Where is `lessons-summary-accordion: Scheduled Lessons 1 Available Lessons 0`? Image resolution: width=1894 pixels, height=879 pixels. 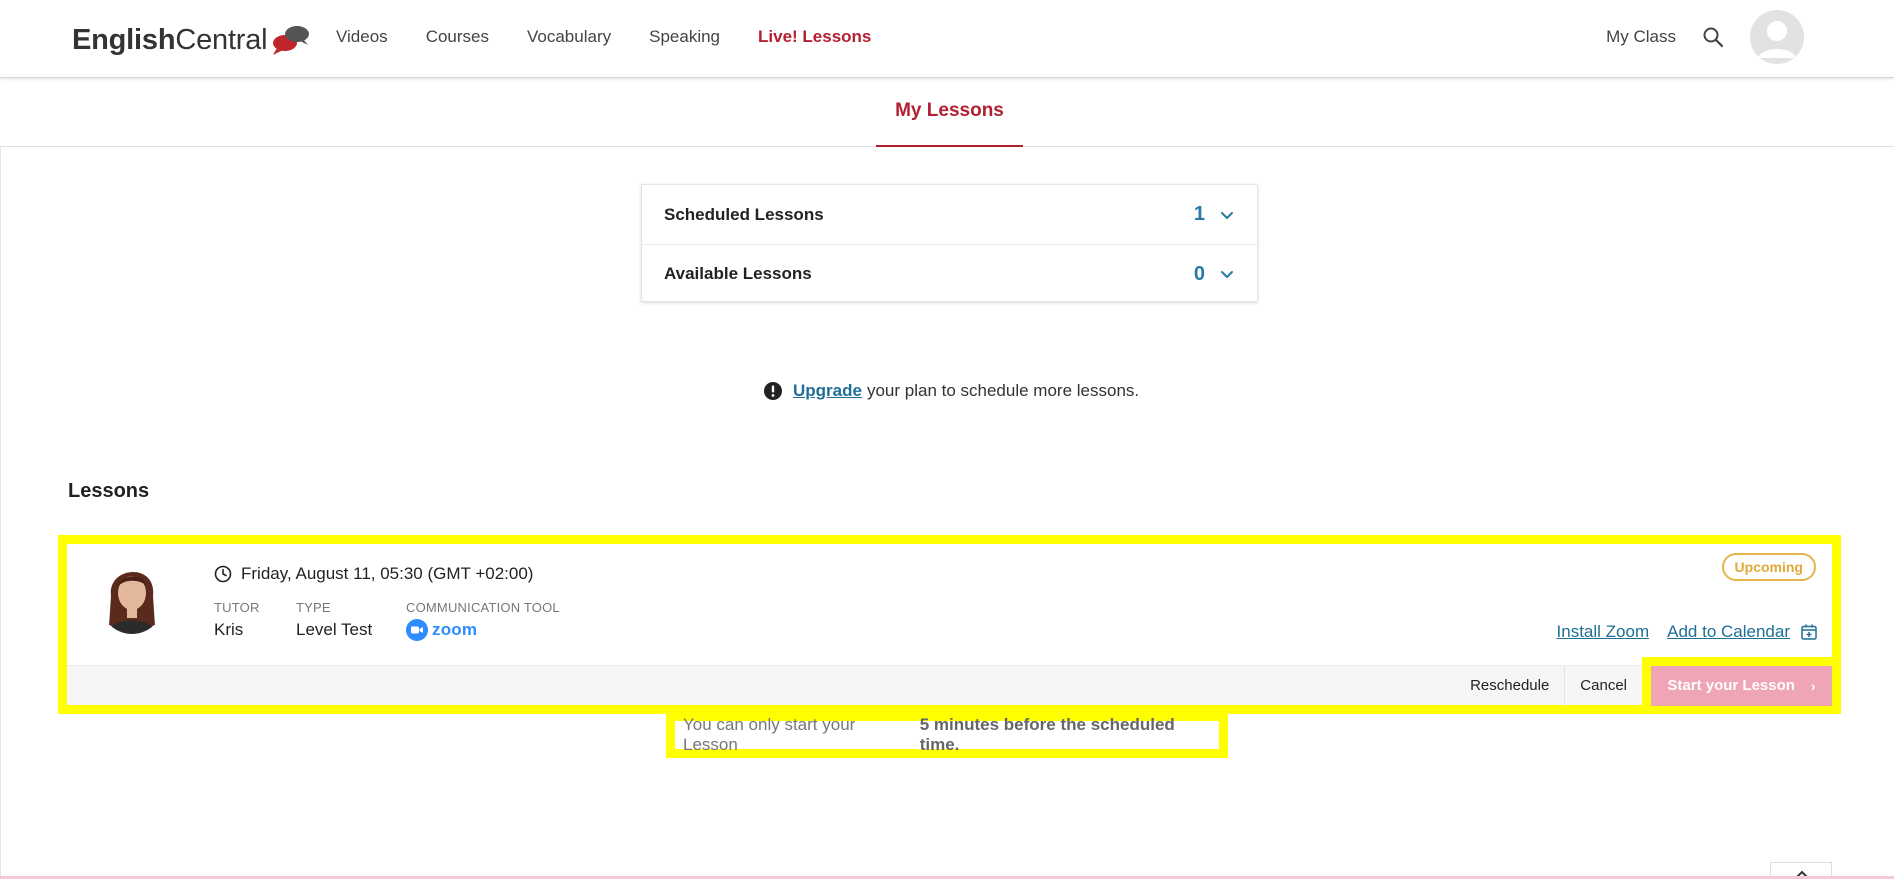 lessons-summary-accordion: Scheduled Lessons 1 Available Lessons 0 is located at coordinates (949, 243).